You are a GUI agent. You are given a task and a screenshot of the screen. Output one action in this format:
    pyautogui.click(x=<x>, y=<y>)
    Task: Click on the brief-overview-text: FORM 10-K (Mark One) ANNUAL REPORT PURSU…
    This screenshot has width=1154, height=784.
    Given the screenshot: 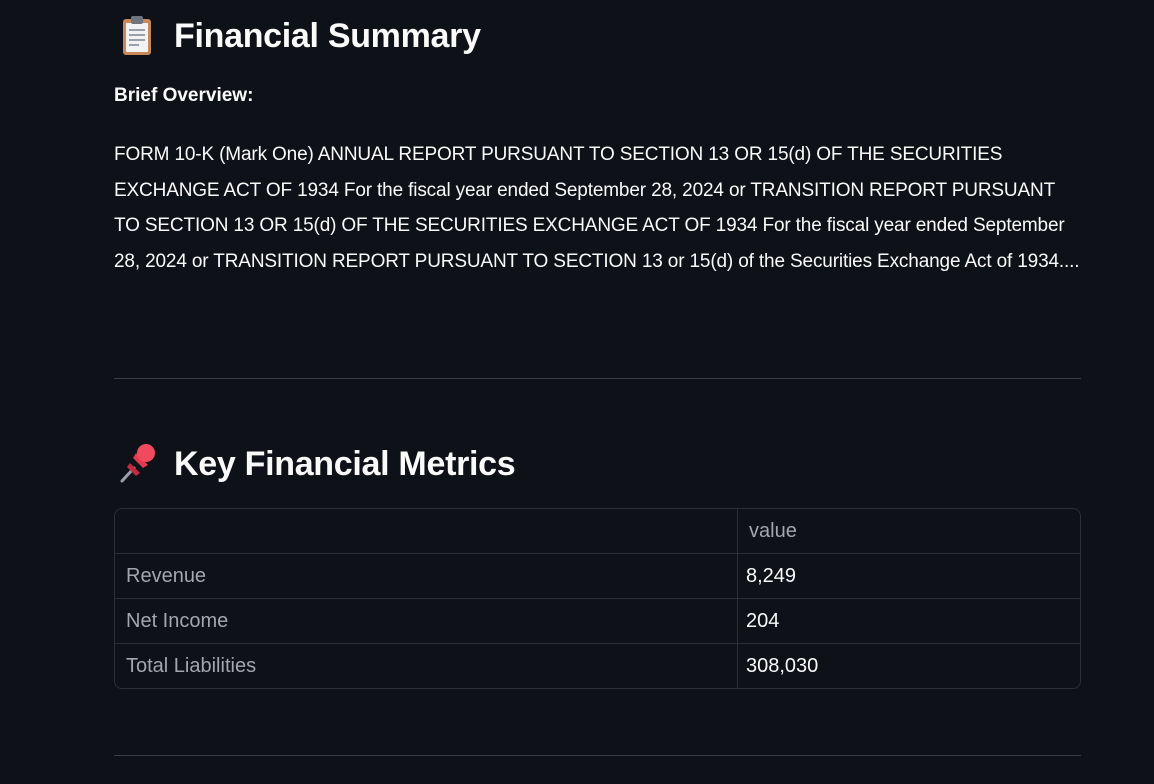 What is the action you would take?
    pyautogui.click(x=597, y=208)
    